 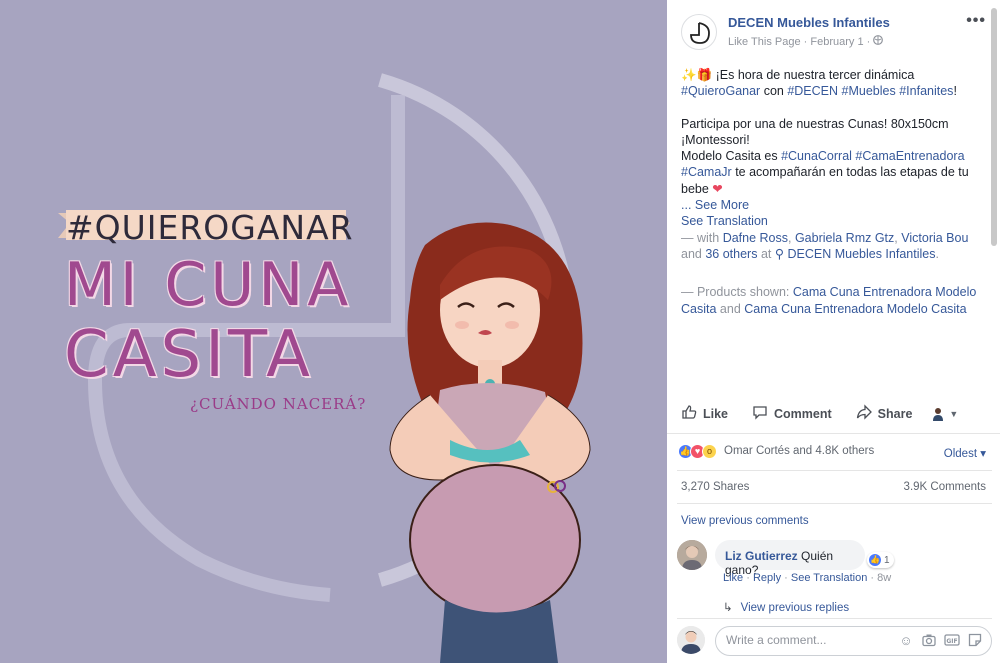 What do you see at coordinates (836, 42) in the screenshot?
I see `post-date: February 1` at bounding box center [836, 42].